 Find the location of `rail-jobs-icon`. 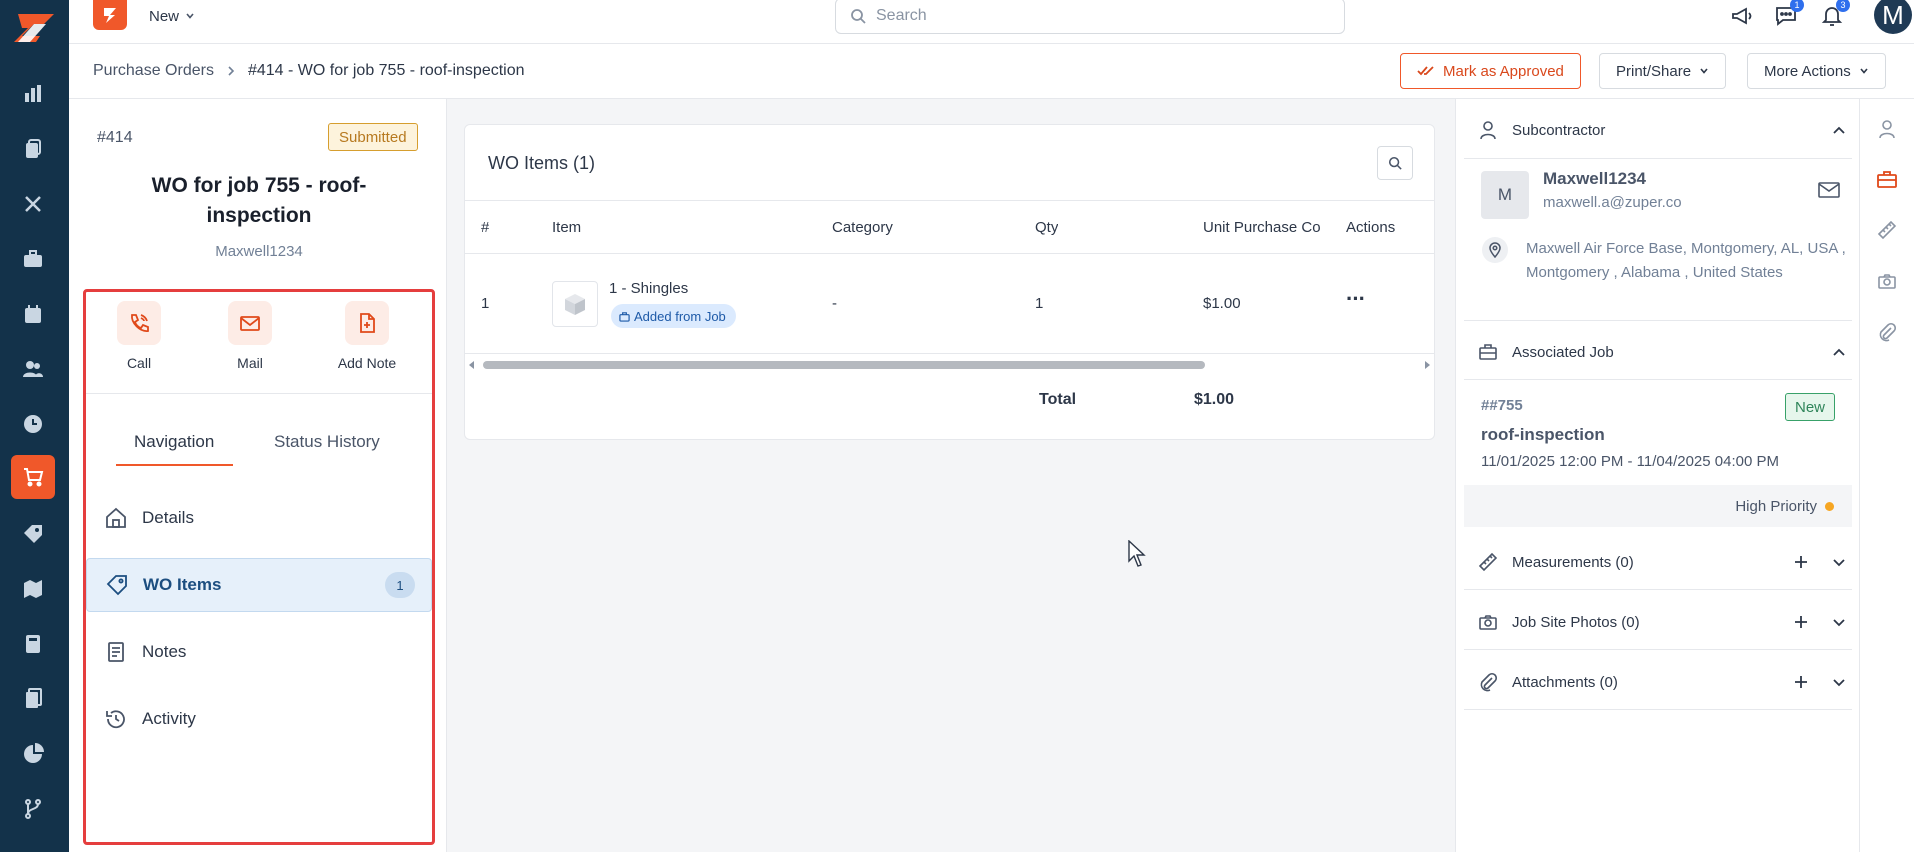

rail-jobs-icon is located at coordinates (33, 149).